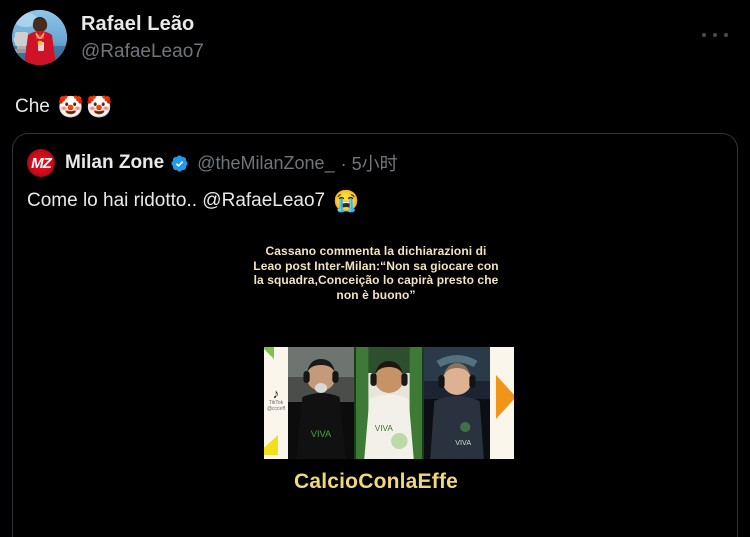  I want to click on video-left-panel: ♪ TikTok @ccceff, so click(276, 403).